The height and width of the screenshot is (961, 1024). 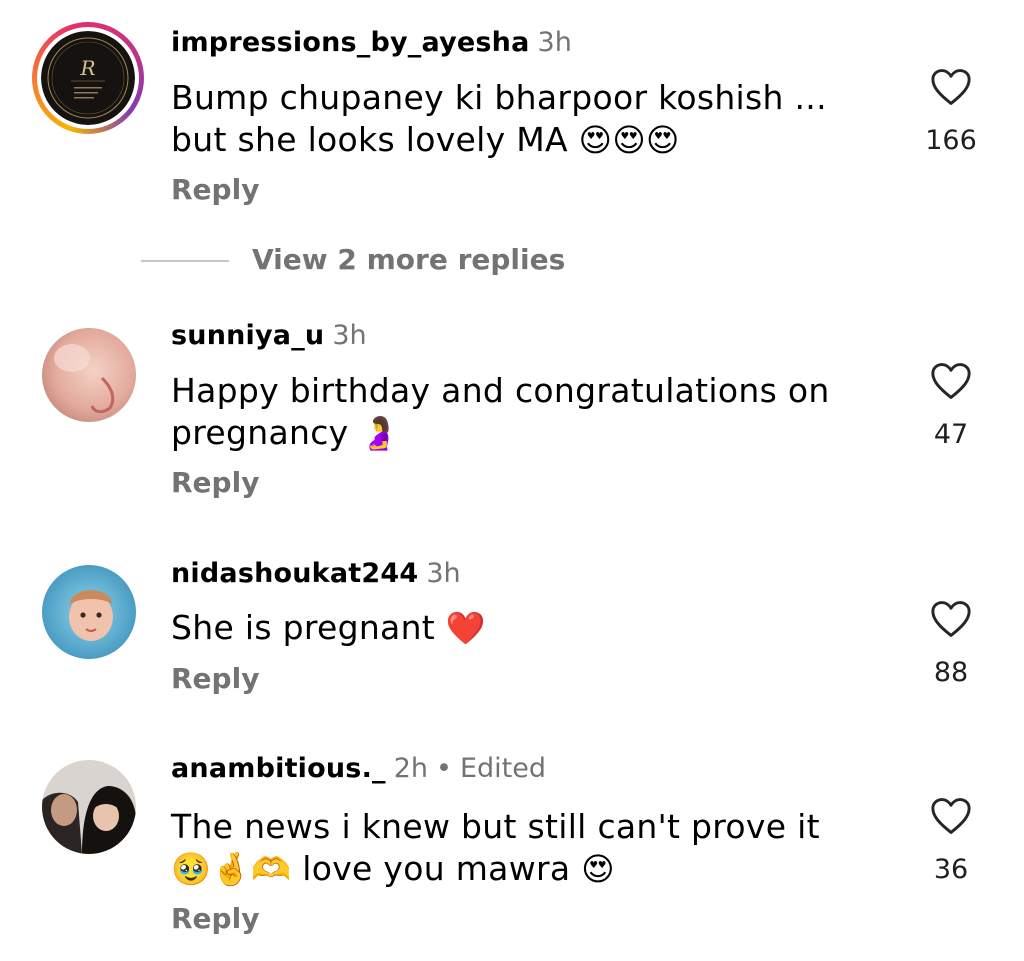 I want to click on pregnant-woman-emoji-icon: 🤰, so click(x=379, y=433).